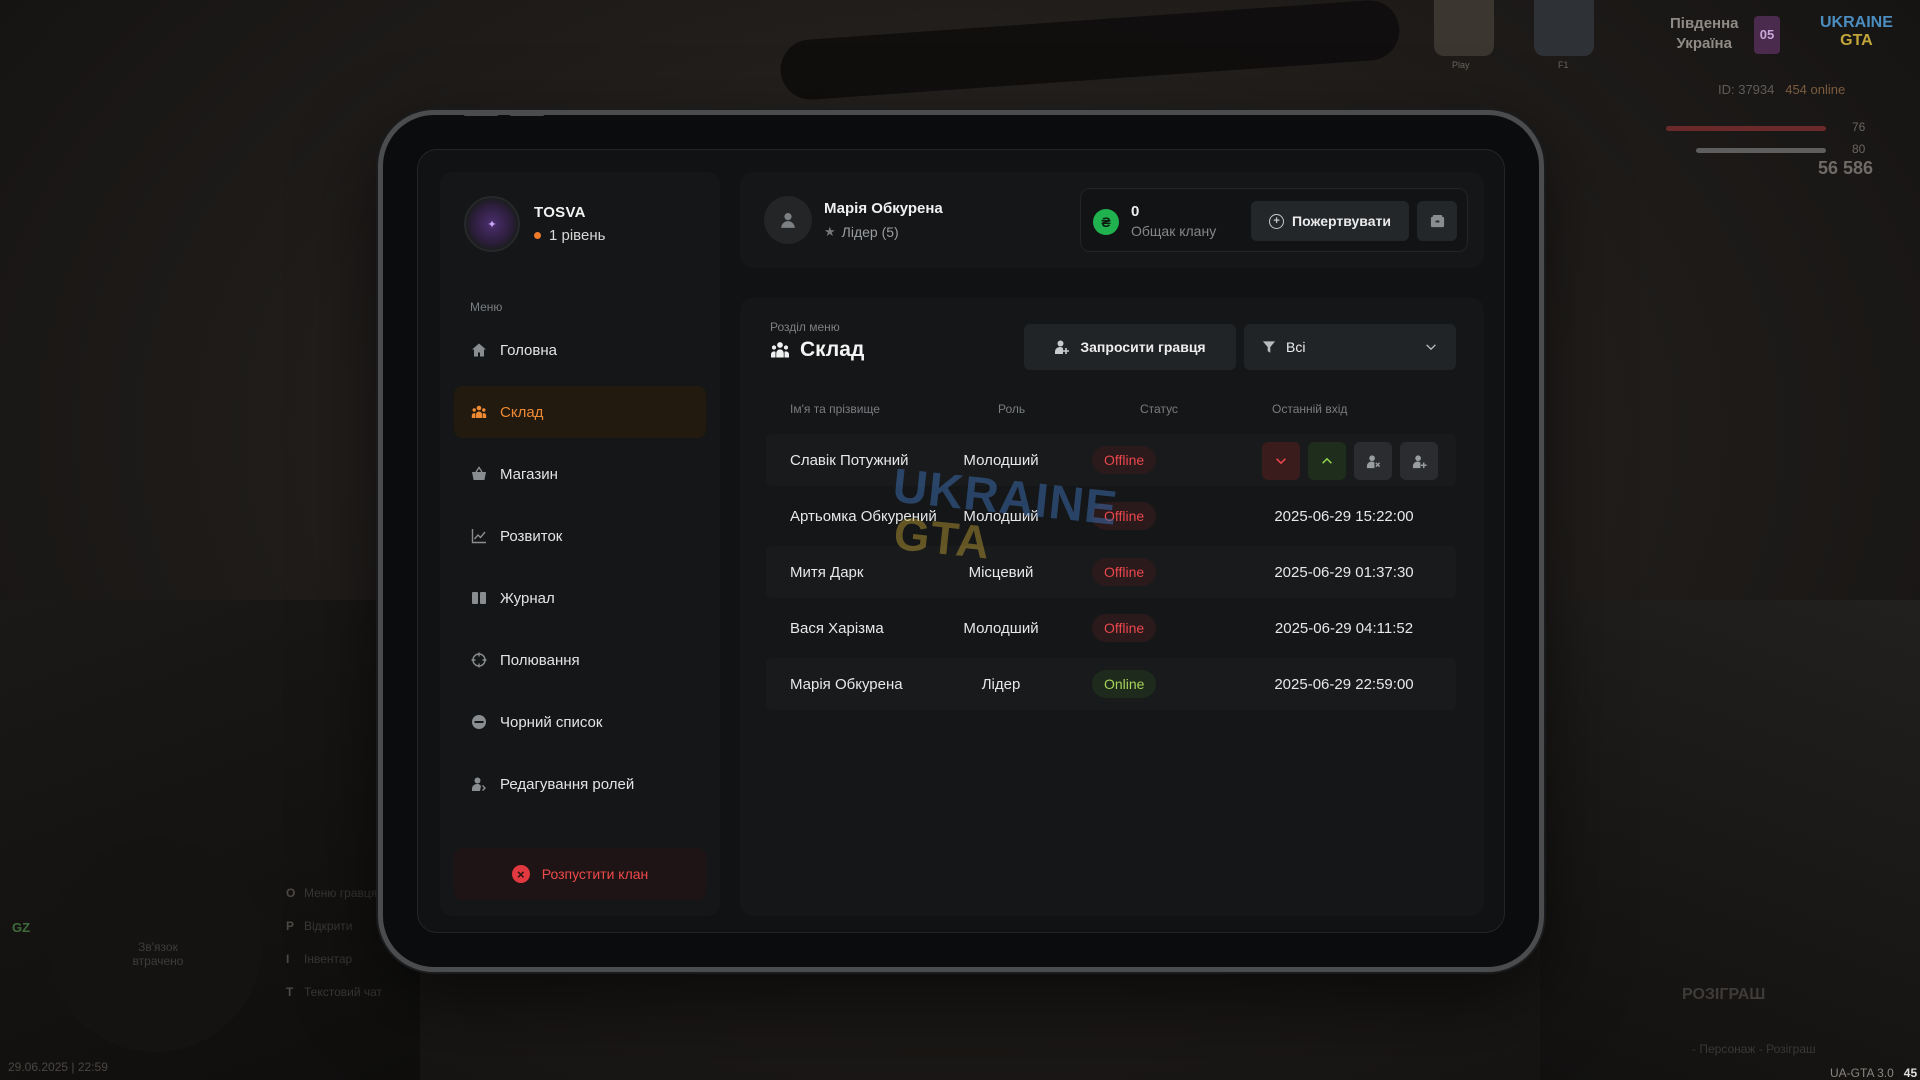 The height and width of the screenshot is (1080, 1920). Describe the element at coordinates (291, 893) in the screenshot. I see `hint-key: O` at that location.